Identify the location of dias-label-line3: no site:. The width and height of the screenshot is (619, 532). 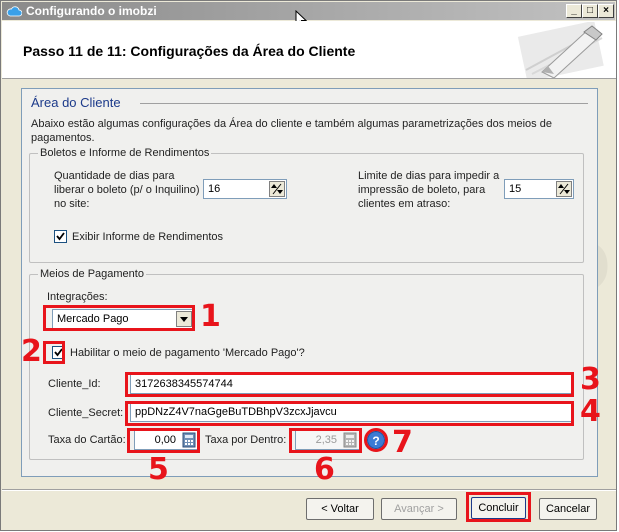
(72, 204).